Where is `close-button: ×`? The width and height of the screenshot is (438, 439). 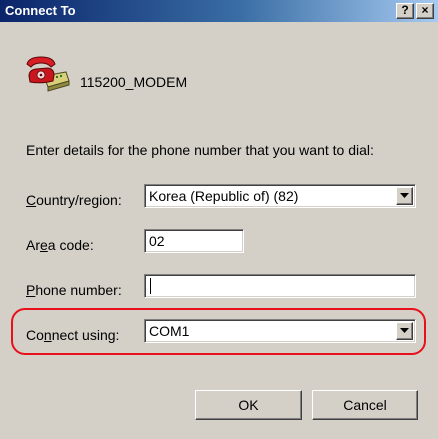 close-button: × is located at coordinates (425, 11).